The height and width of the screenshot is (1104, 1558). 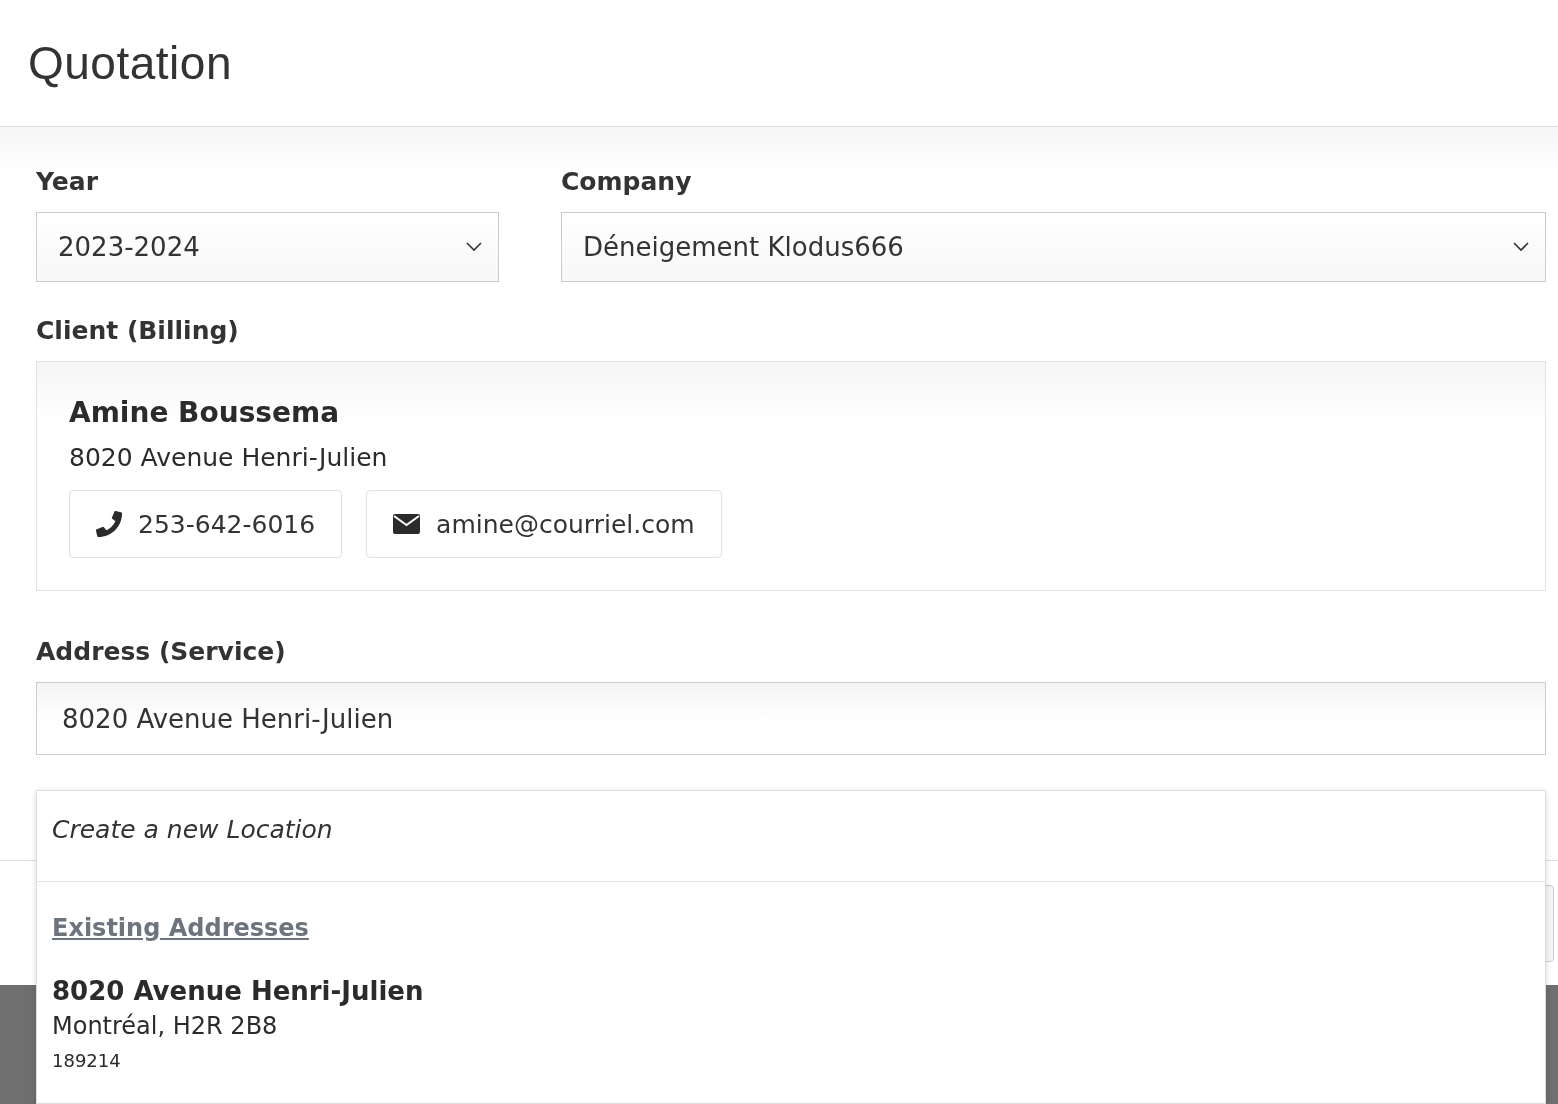 I want to click on dialog-title: Quotation, so click(x=130, y=63).